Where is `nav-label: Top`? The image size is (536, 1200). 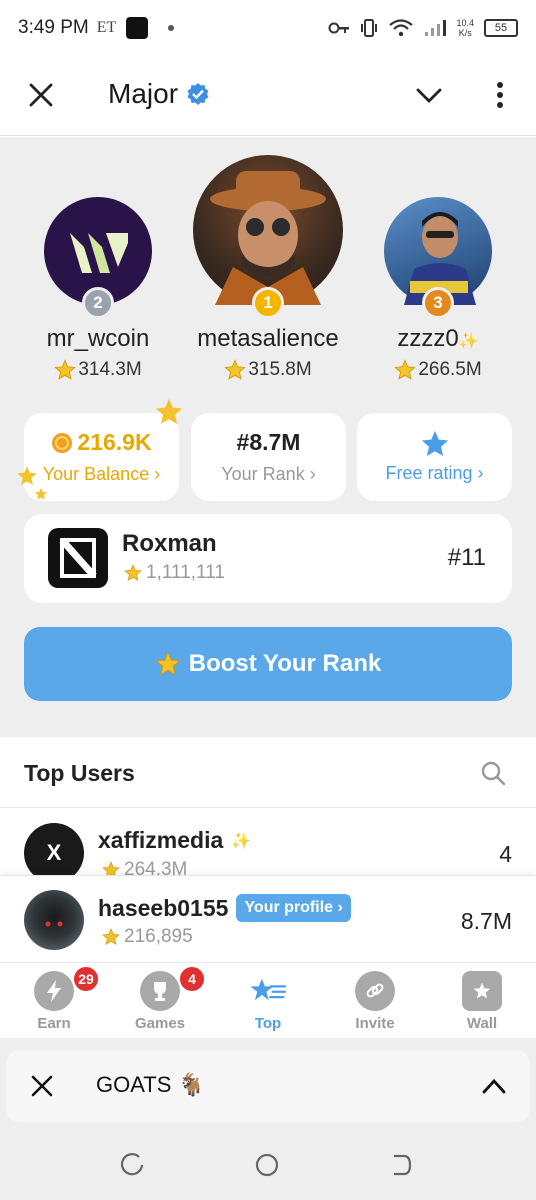
nav-label: Top is located at coordinates (268, 1023).